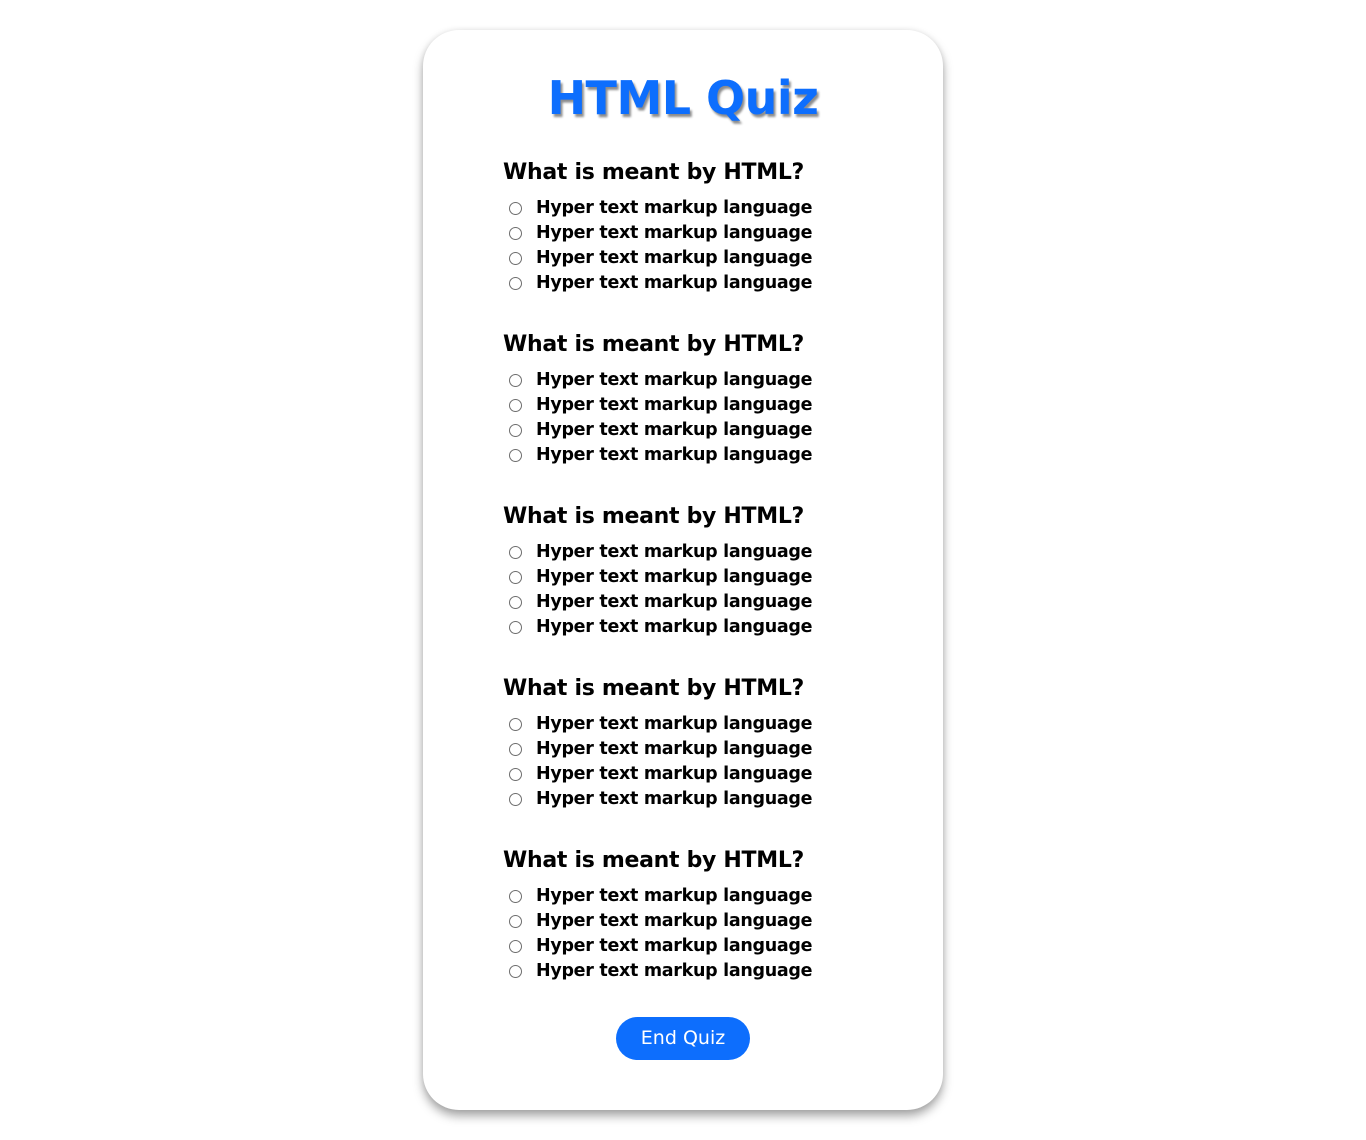 The image size is (1366, 1140). What do you see at coordinates (683, 1038) in the screenshot?
I see `end-quiz-button: End Quiz` at bounding box center [683, 1038].